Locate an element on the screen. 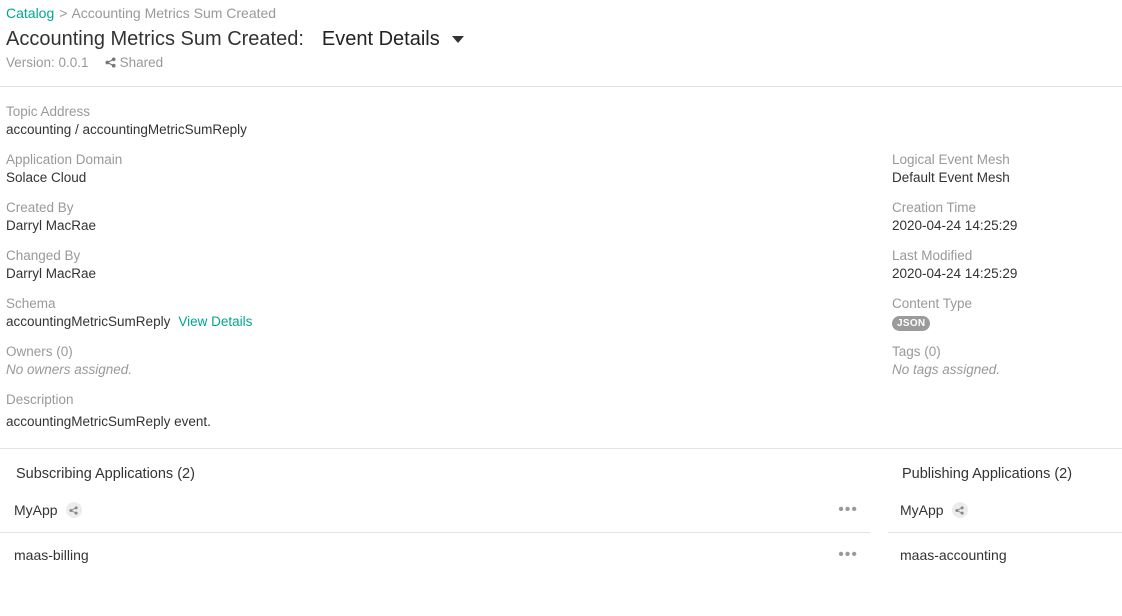  last-modified-value: 2020-04-24 14:25:29 is located at coordinates (955, 273).